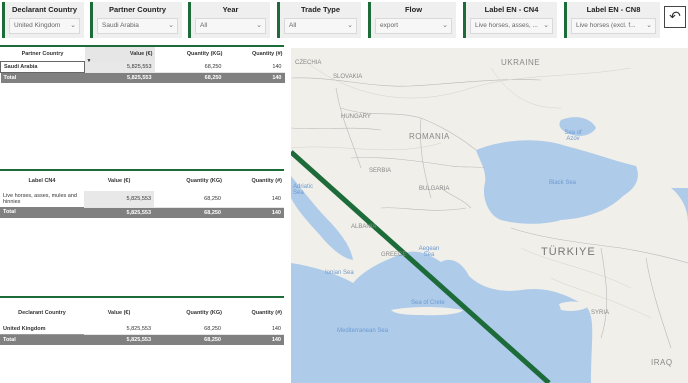 This screenshot has height=383, width=688. Describe the element at coordinates (511, 9) in the screenshot. I see `slicer-title: Label EN - CN4` at that location.